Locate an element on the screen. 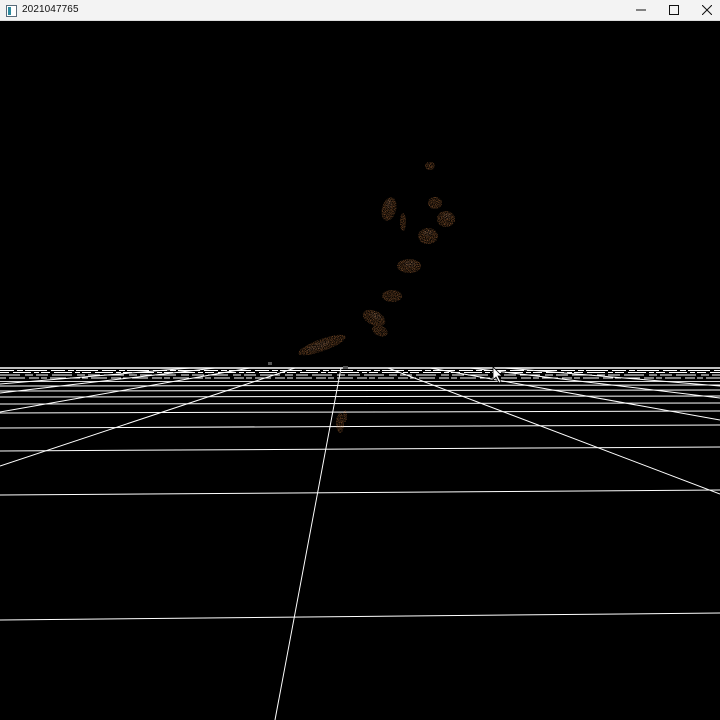  point-cloud-figure is located at coordinates (376, 297).